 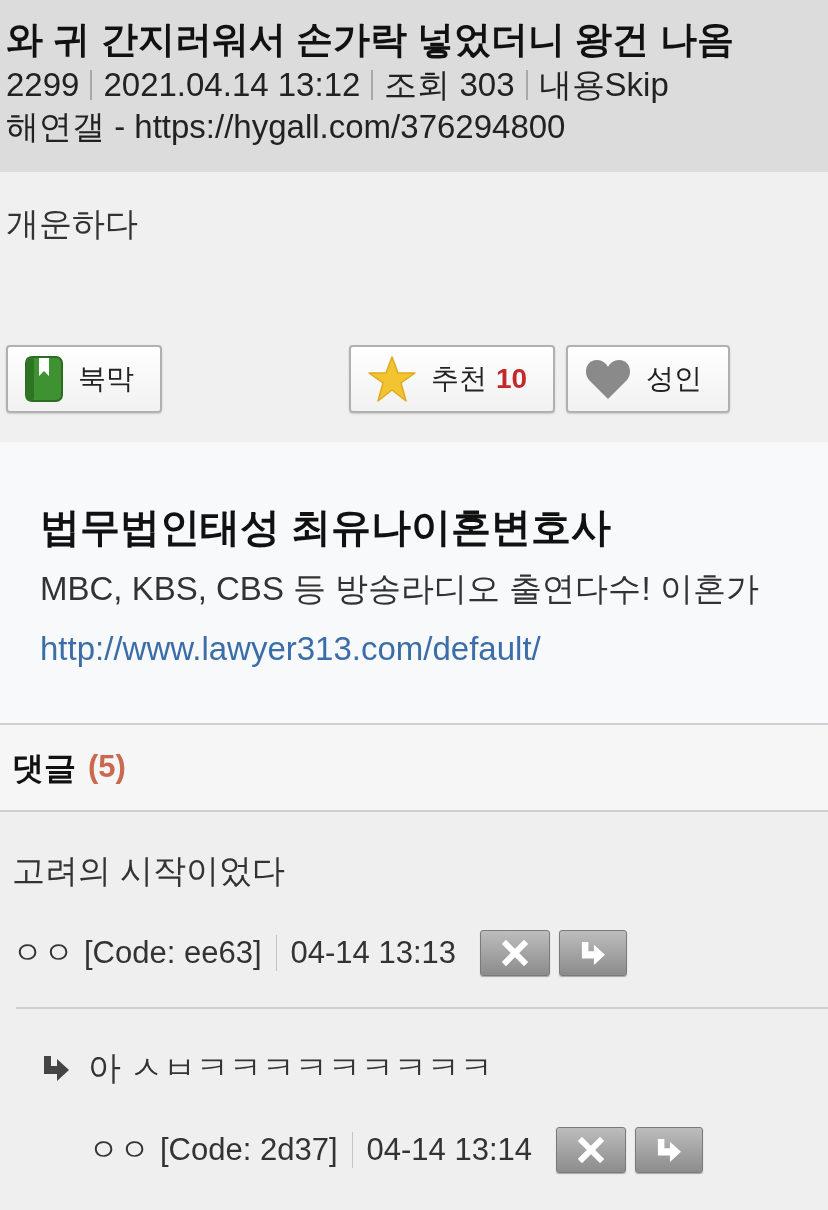 I want to click on bookmark-button: 북막, so click(x=84, y=379).